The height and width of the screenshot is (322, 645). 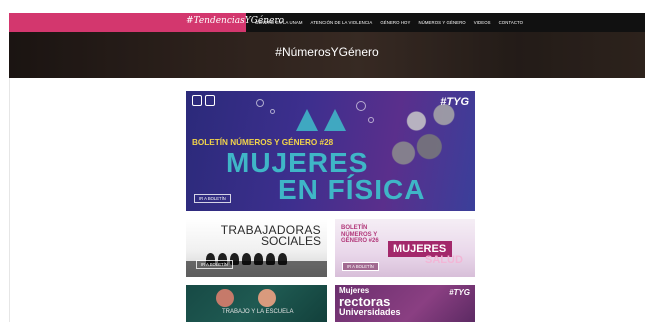 I want to click on cieg-logo-icon, so click(x=210, y=100).